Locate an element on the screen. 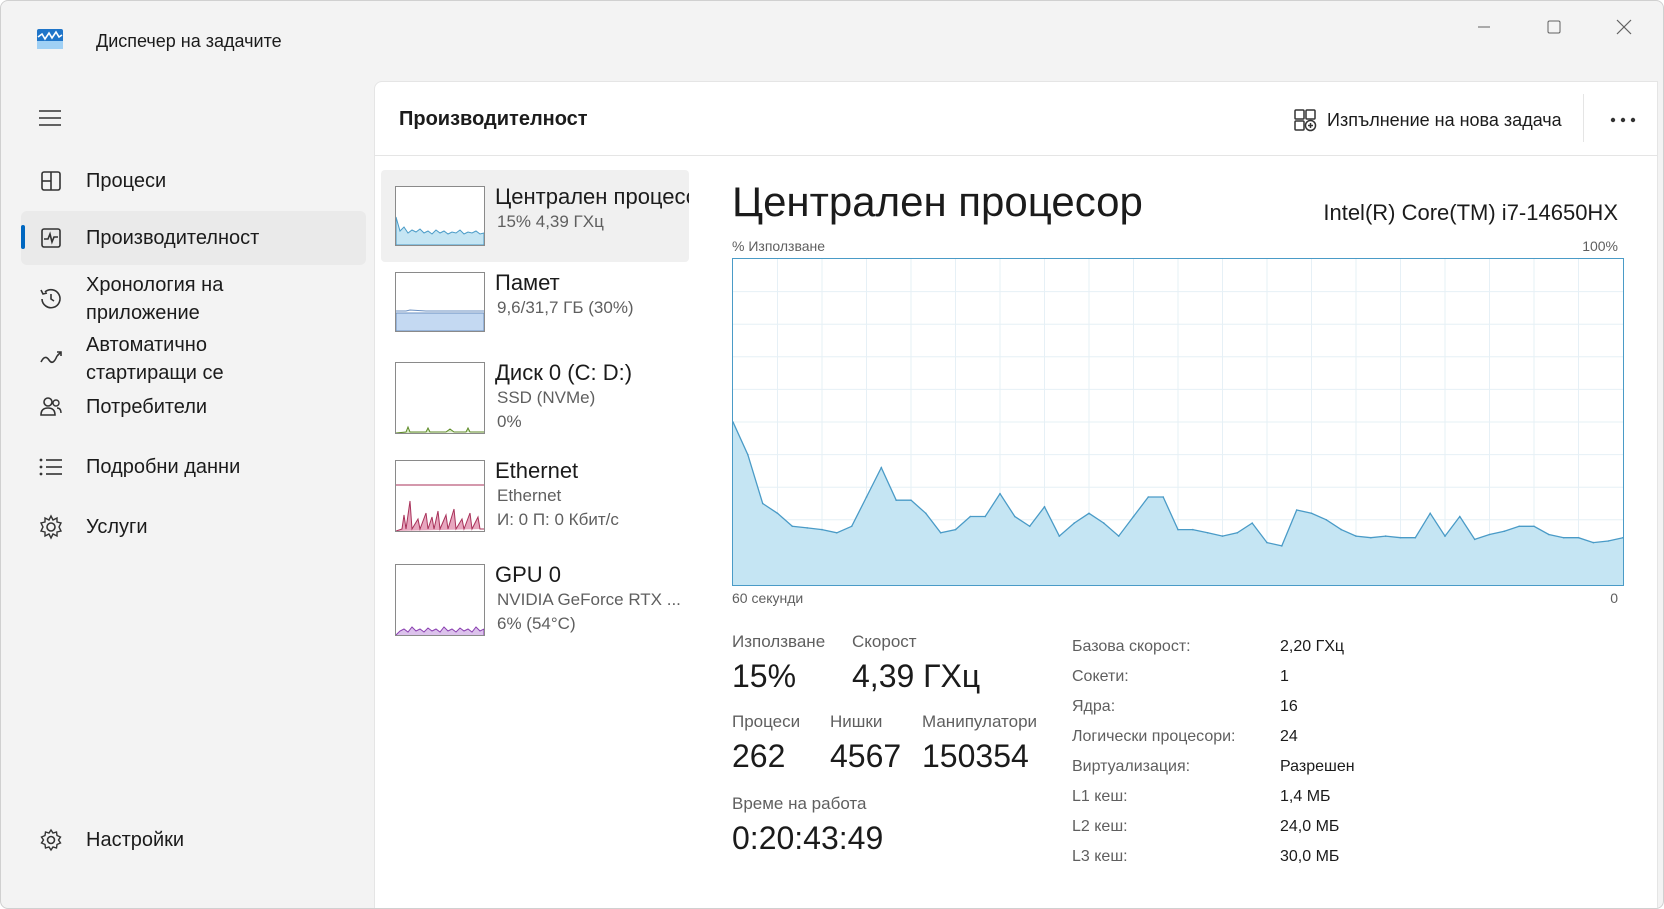  resource-item-gpu: GPU 0 NVIDIA GeForce RTX ... 6% (54°C) is located at coordinates (535, 602).